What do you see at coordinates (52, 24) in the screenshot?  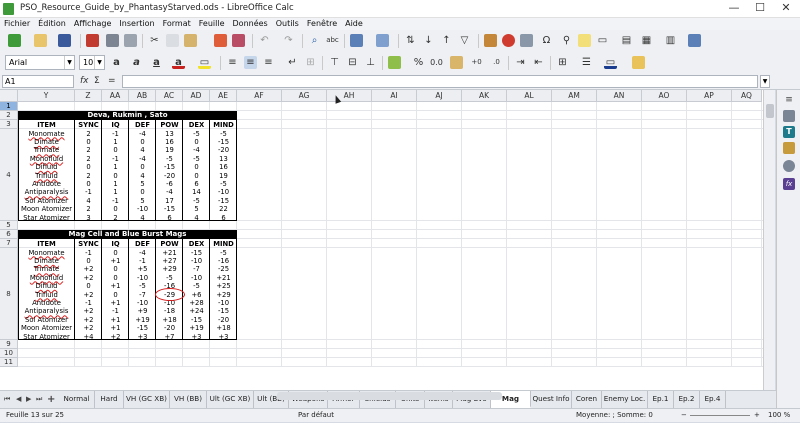 I see `menu-edition: Édition` at bounding box center [52, 24].